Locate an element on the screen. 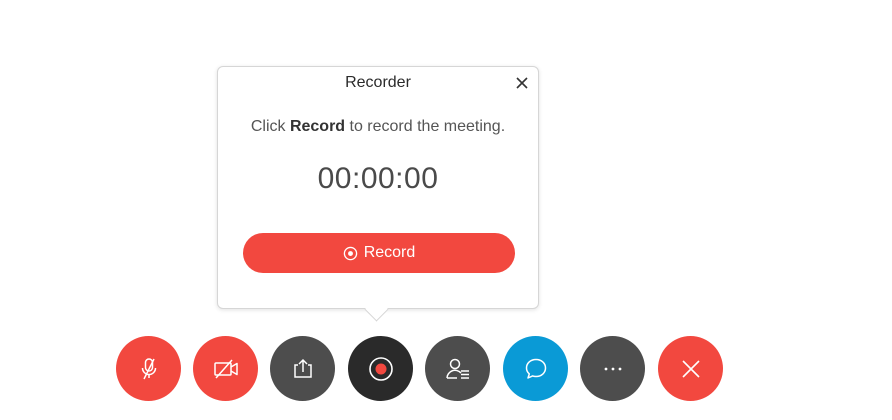  record-icon is located at coordinates (380, 368).